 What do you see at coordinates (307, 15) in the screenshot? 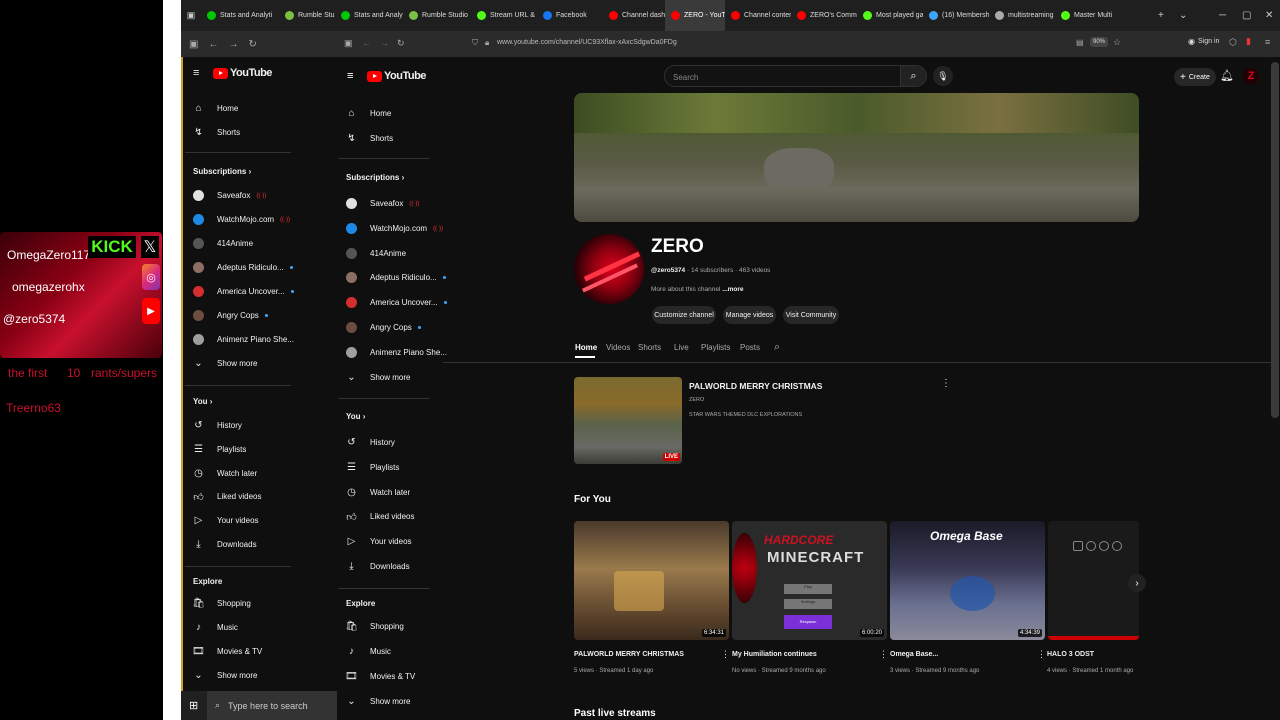
I see `browser-tab: Rumble Stu` at bounding box center [307, 15].